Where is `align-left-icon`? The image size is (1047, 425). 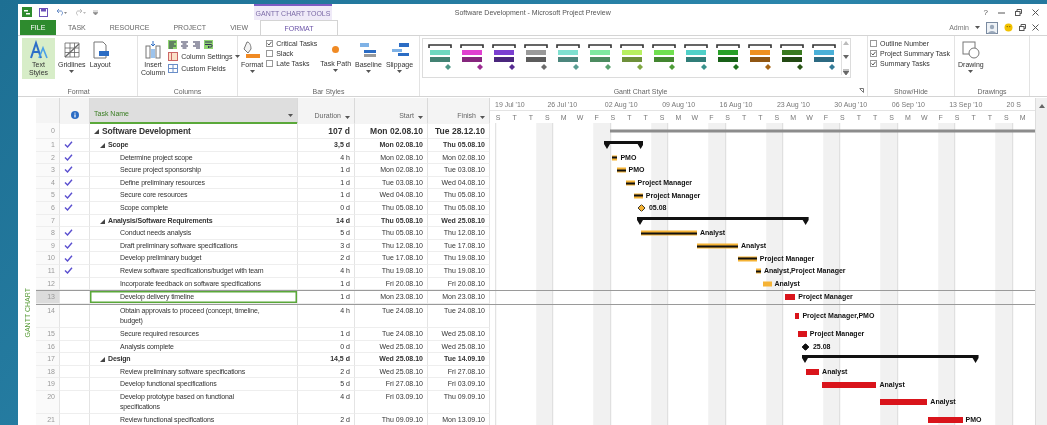 align-left-icon is located at coordinates (173, 44).